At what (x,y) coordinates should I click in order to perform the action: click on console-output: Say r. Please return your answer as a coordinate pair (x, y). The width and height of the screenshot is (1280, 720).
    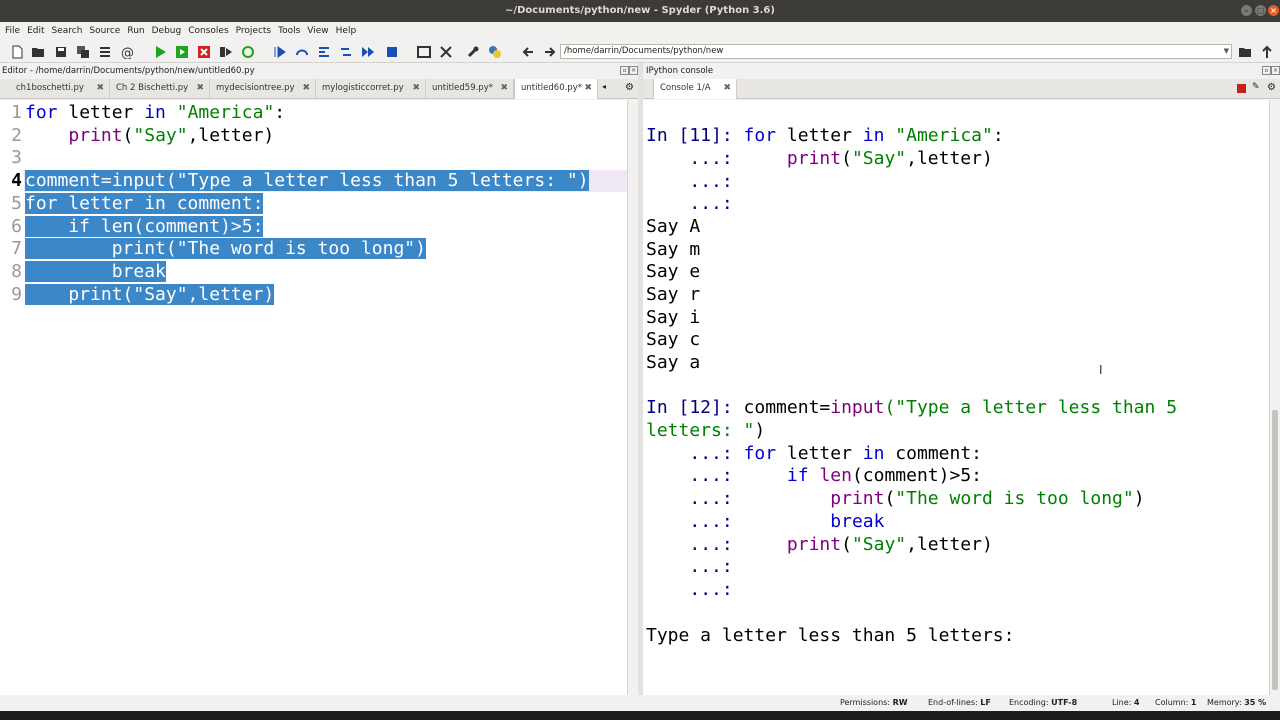
    Looking at the image, I should click on (673, 294).